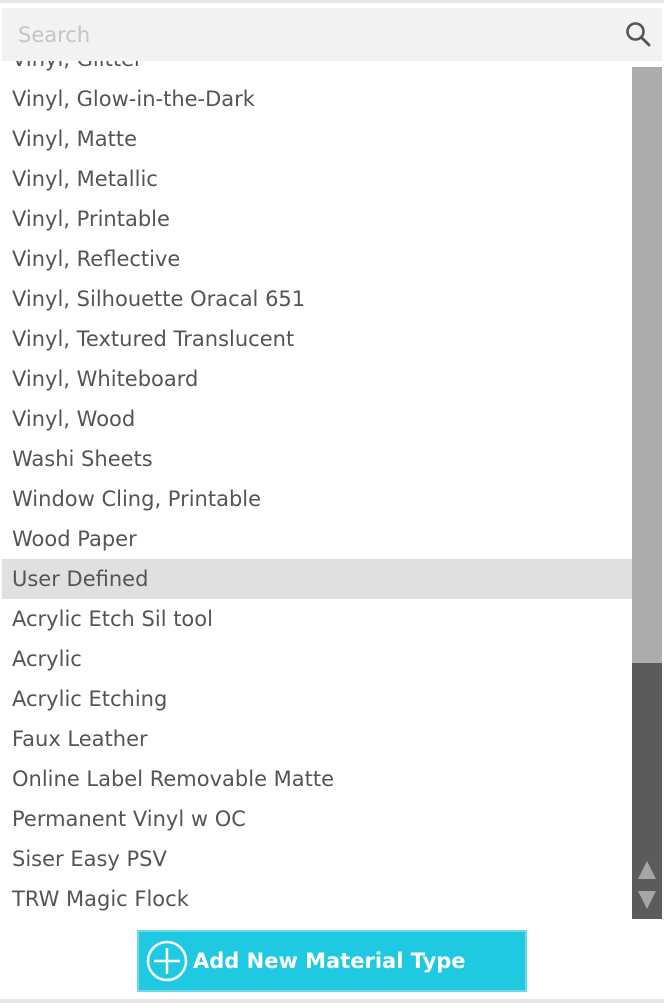 The image size is (664, 1003). I want to click on material-list-item: Vinyl, Glitter, so click(317, 70).